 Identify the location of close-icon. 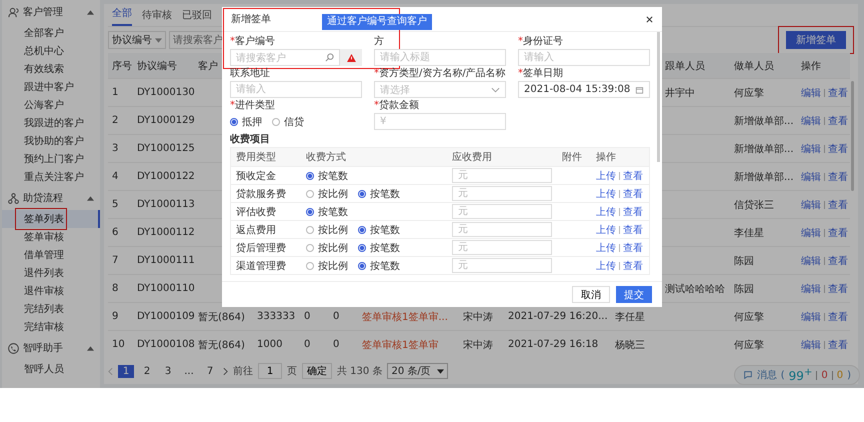
(649, 19).